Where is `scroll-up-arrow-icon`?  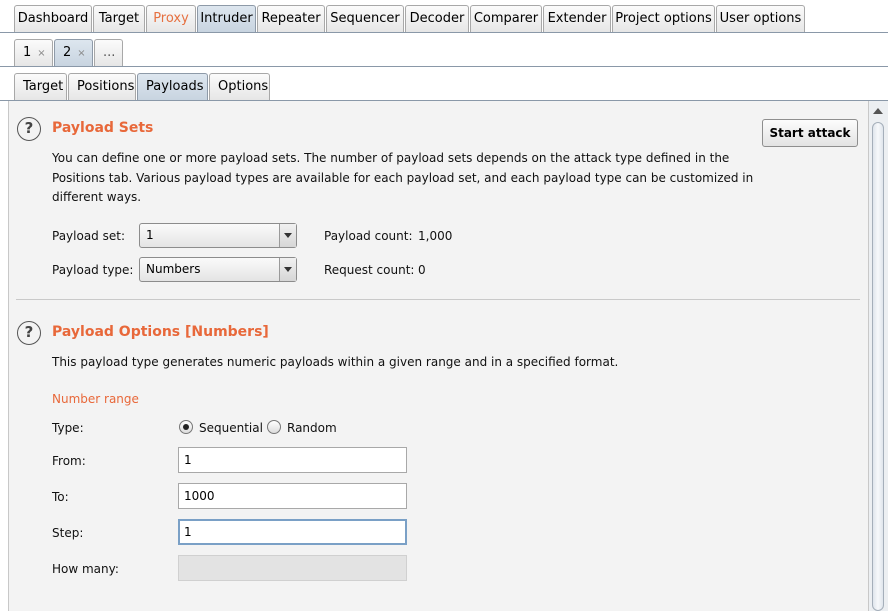
scroll-up-arrow-icon is located at coordinates (878, 111).